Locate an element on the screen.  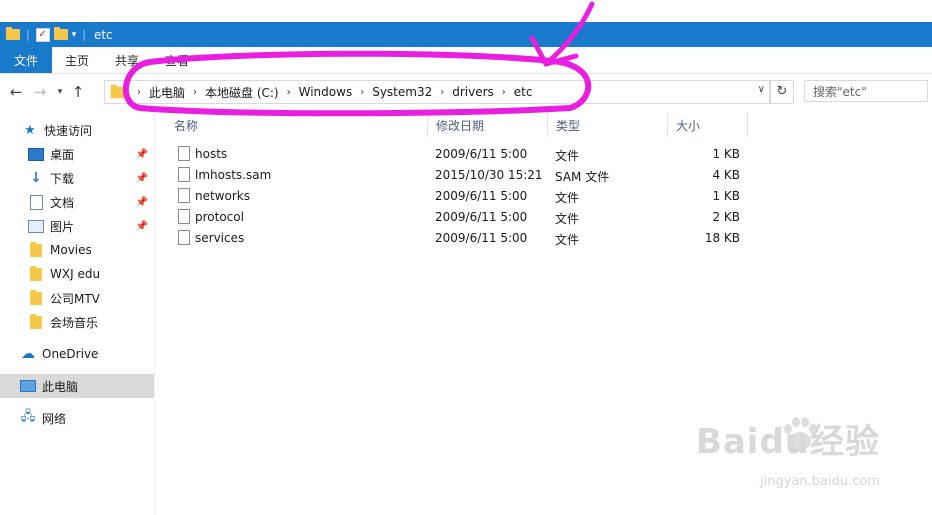
back-arrow-icon: ← is located at coordinates (16, 92).